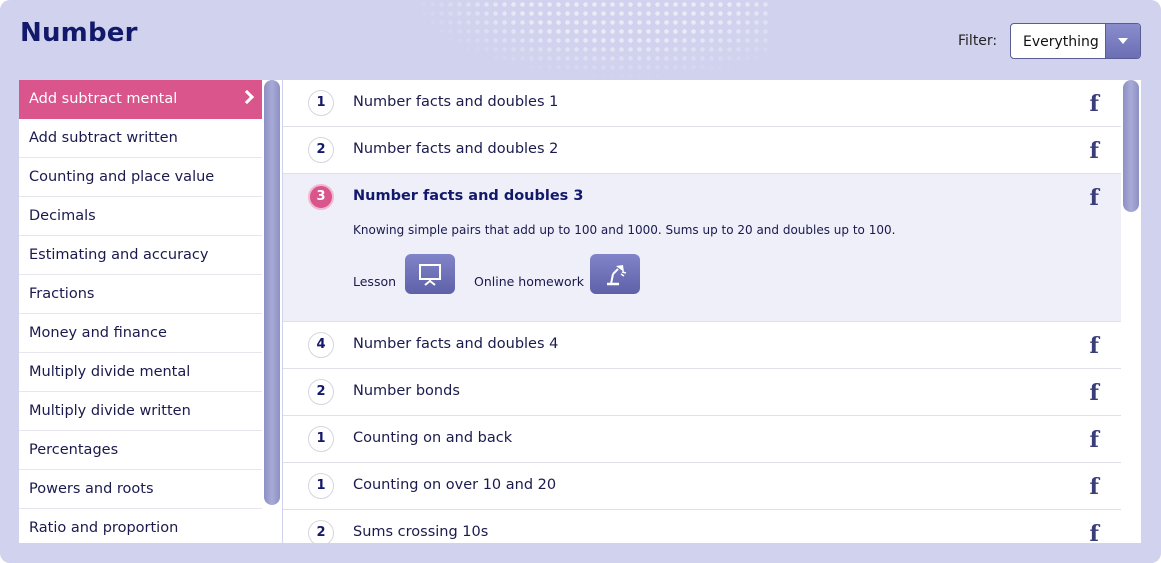 The height and width of the screenshot is (563, 1161). What do you see at coordinates (103, 138) in the screenshot?
I see `sidebar-item-label: Add subtract written` at bounding box center [103, 138].